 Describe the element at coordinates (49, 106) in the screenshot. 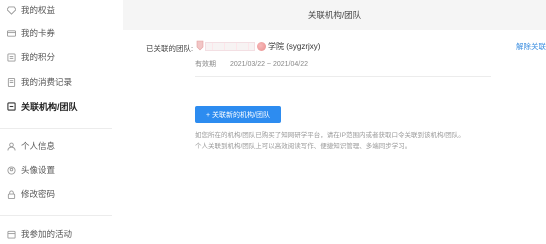

I see `sidebar-item-label: 关联机构/团队` at that location.